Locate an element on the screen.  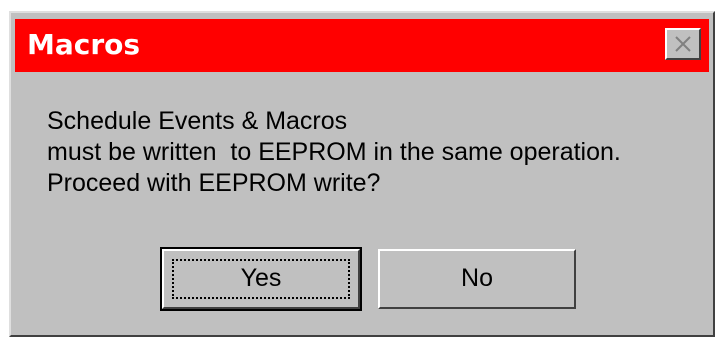
yes-button: Yes is located at coordinates (261, 279).